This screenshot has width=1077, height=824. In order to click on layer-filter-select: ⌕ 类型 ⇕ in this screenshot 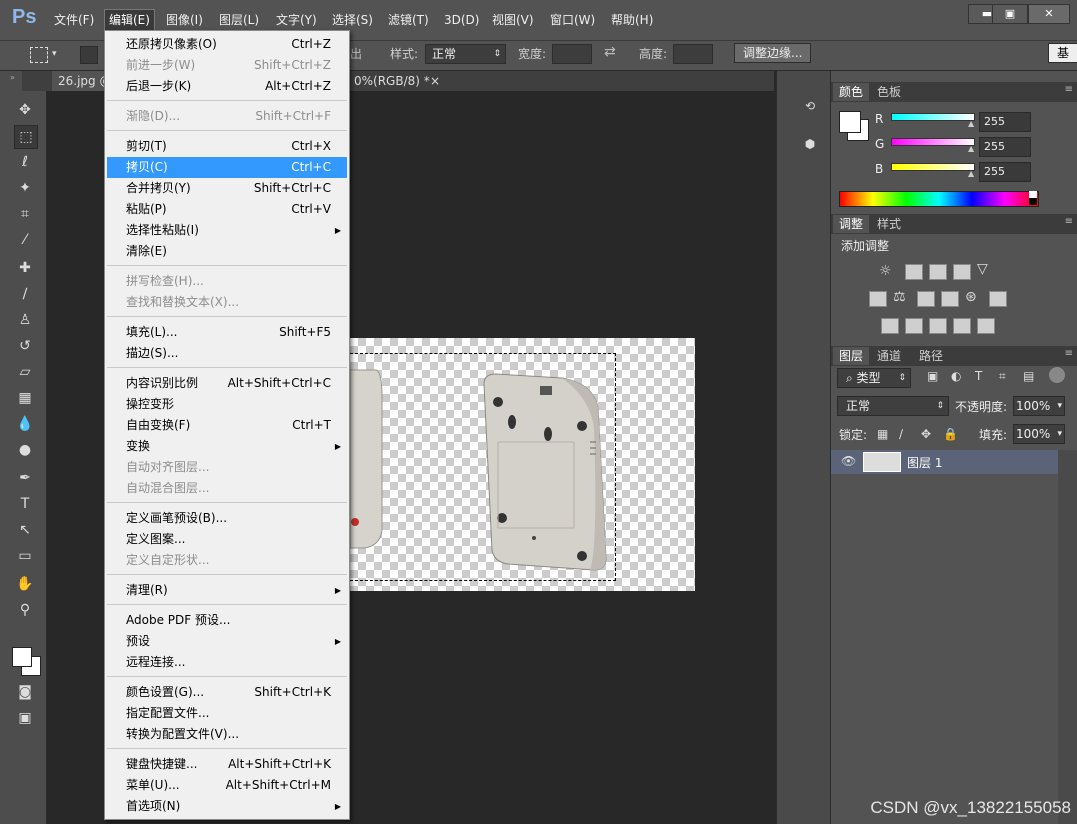, I will do `click(874, 378)`.